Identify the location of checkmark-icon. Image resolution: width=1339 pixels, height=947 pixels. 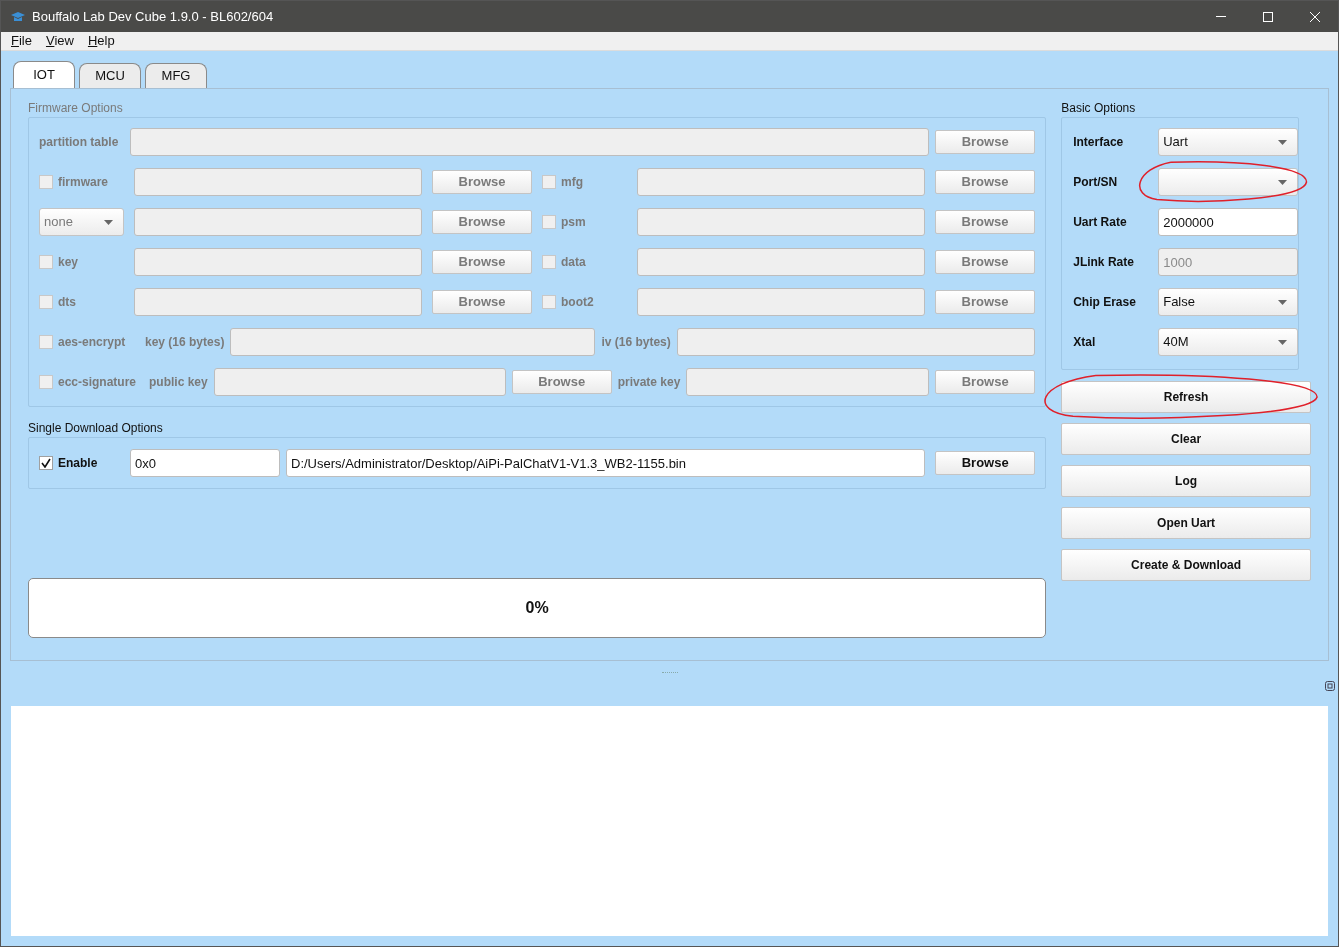
(46, 463).